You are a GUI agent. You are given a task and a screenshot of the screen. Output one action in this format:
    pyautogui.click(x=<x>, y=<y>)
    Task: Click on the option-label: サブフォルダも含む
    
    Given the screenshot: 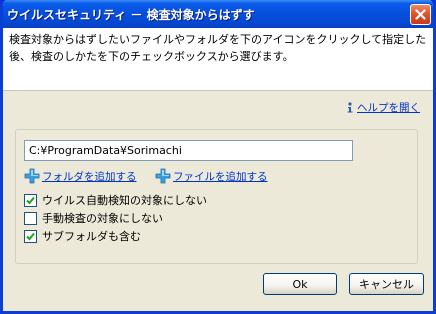 What is the action you would take?
    pyautogui.click(x=91, y=236)
    